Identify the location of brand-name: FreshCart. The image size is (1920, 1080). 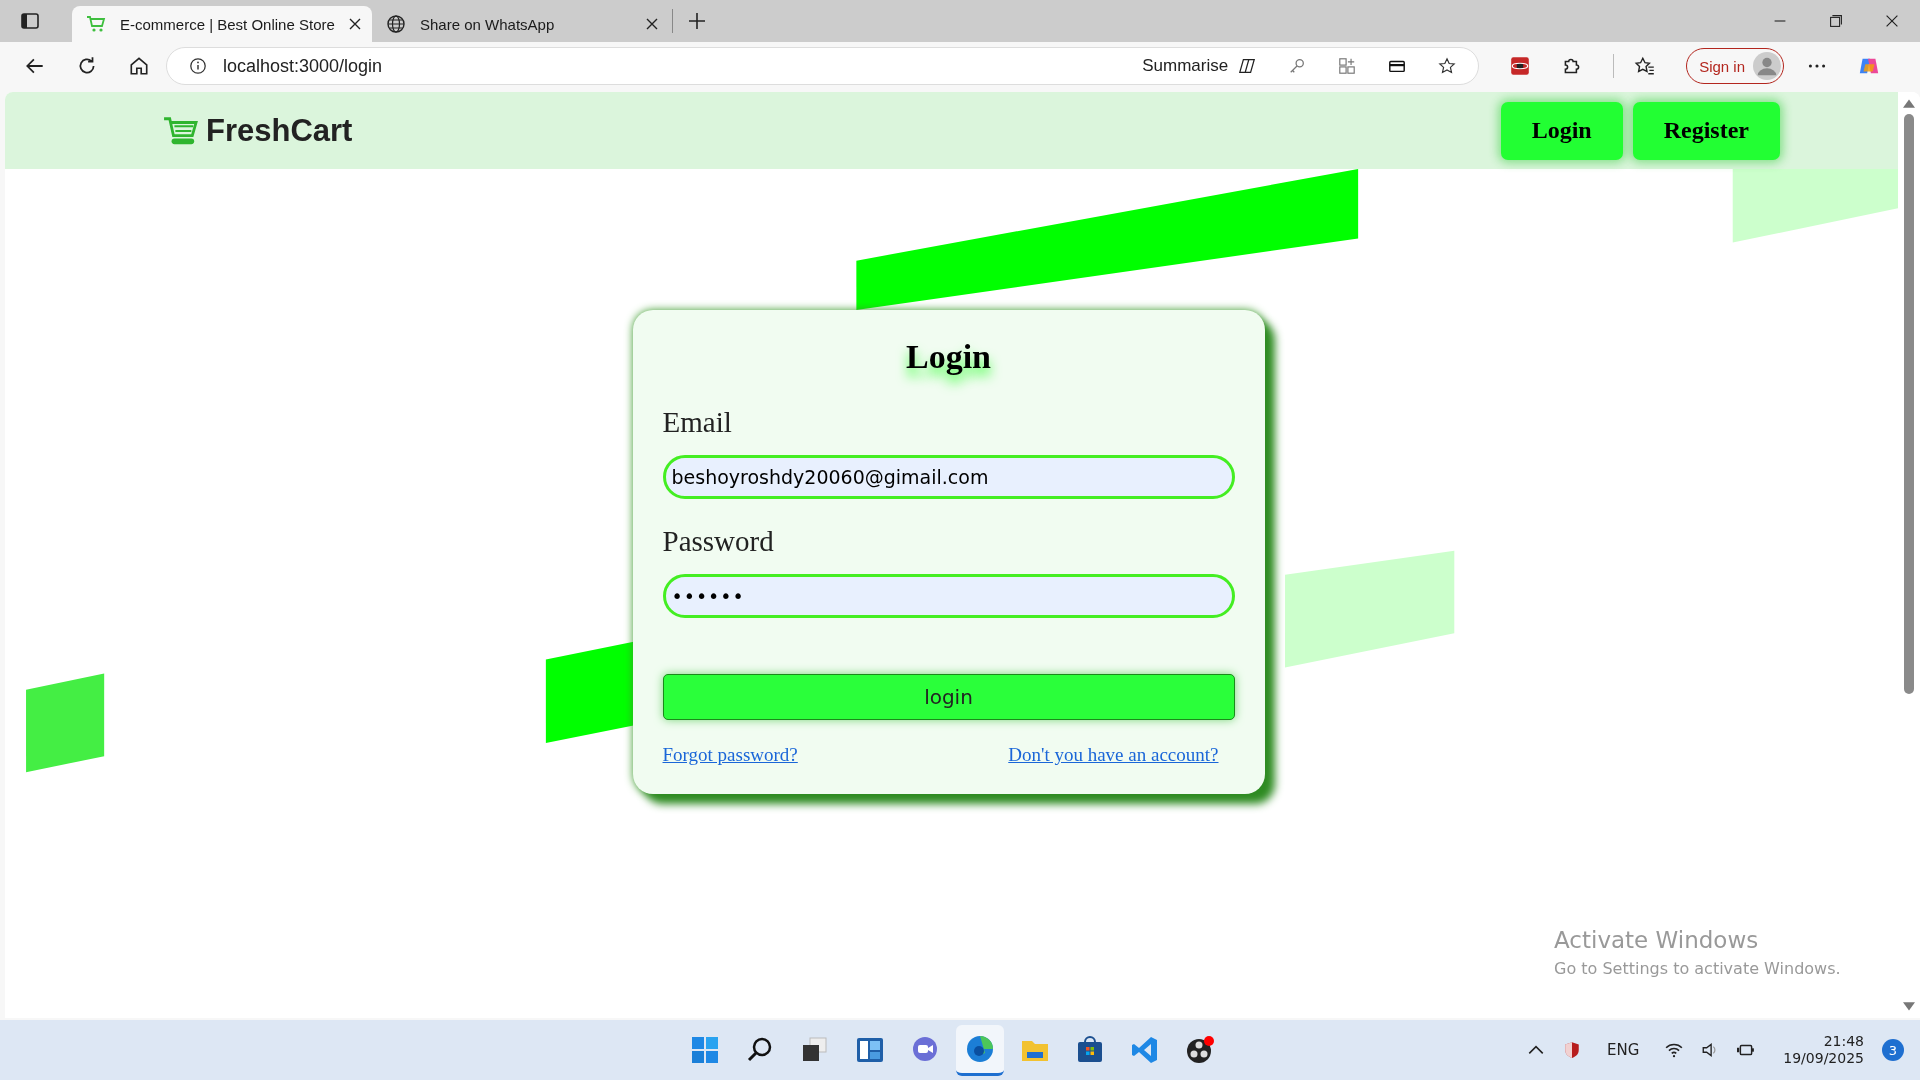
(279, 130).